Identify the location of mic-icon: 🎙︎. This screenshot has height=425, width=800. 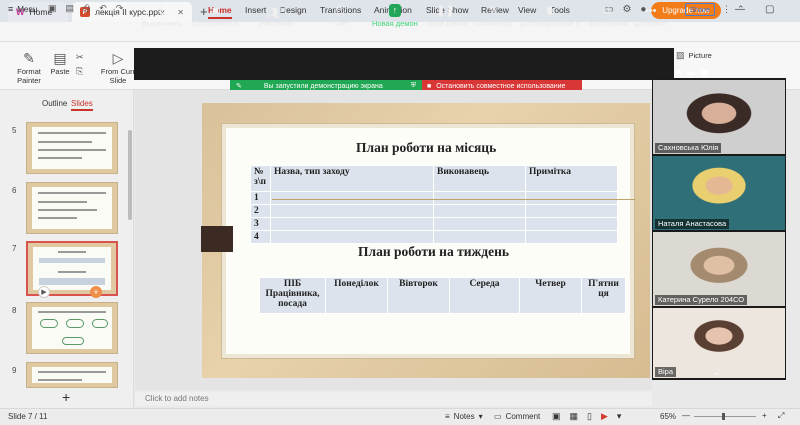
(161, 11).